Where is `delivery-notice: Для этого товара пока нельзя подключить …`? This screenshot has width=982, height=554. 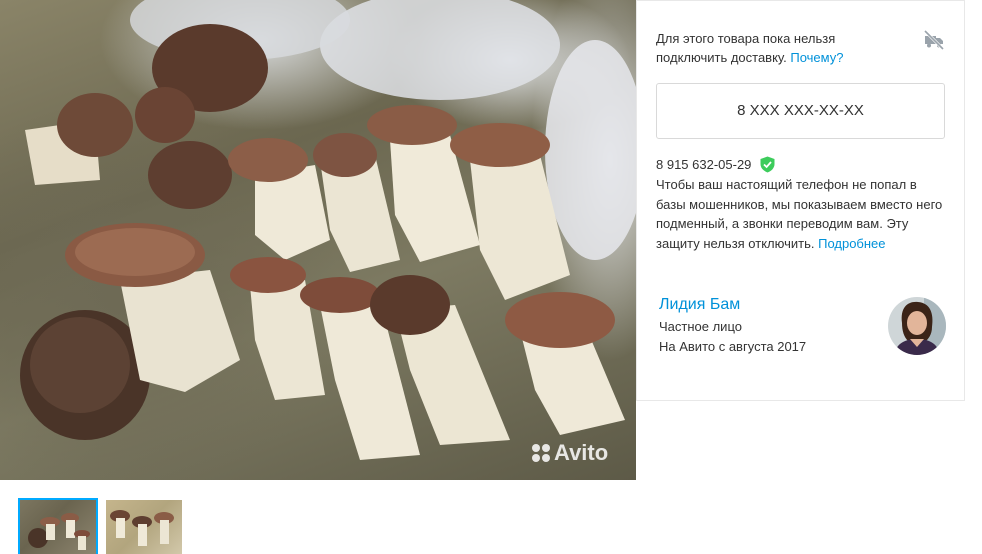 delivery-notice: Для этого товара пока нельзя подключить … is located at coordinates (781, 48).